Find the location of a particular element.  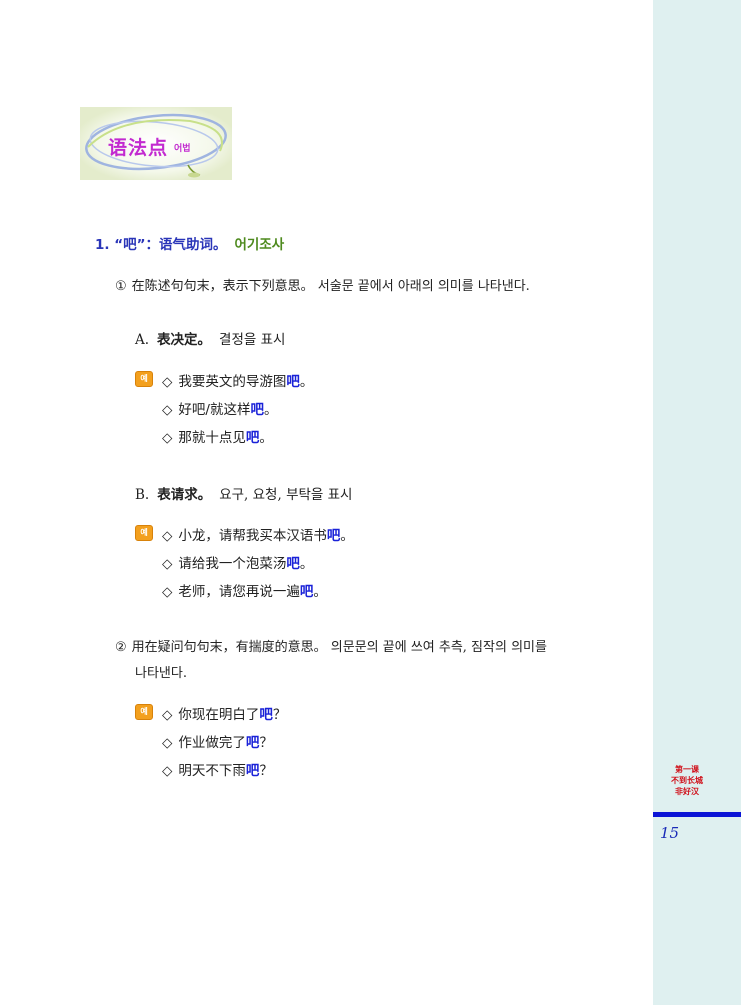

subsection-a-chinese: 表决定。 is located at coordinates (184, 340).